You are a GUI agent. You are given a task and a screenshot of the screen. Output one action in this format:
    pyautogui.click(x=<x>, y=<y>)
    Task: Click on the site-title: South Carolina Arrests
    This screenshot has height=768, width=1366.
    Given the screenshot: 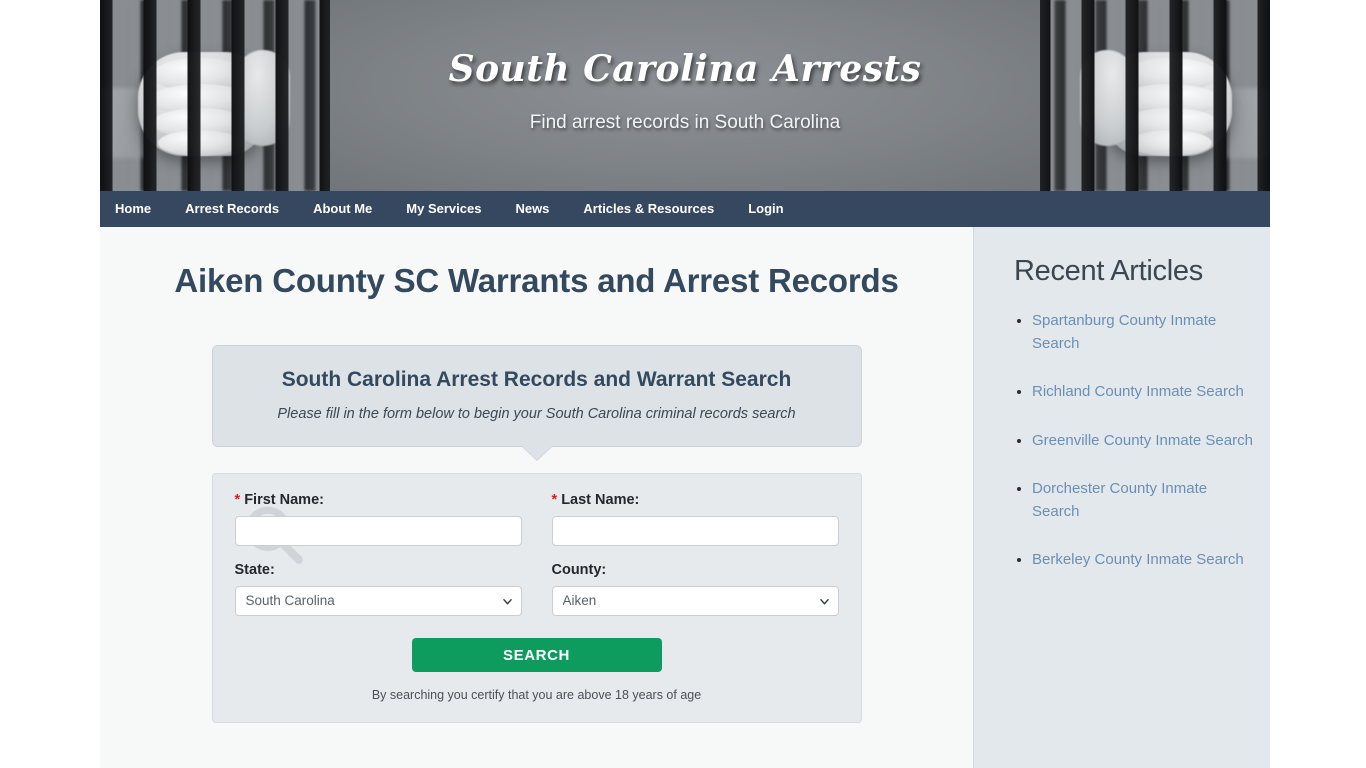 What is the action you would take?
    pyautogui.click(x=685, y=69)
    